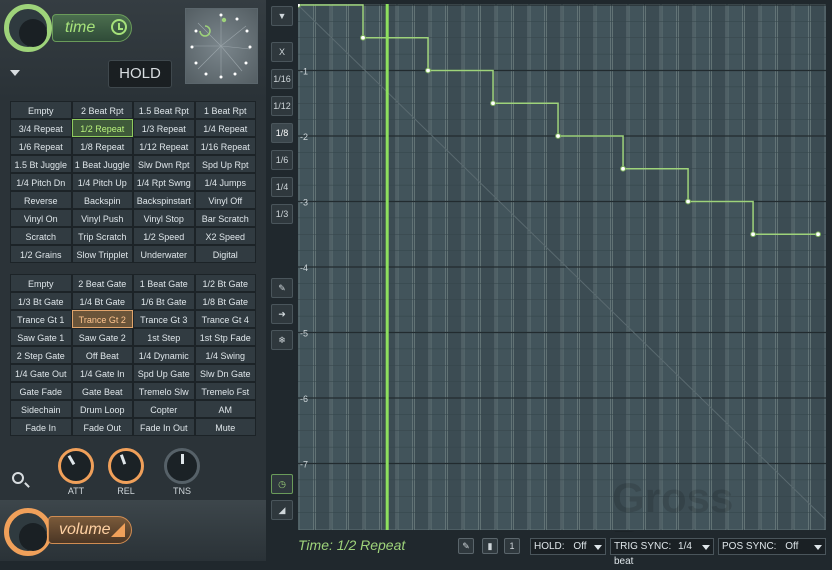  I want to click on volume-preset-button: 1/4 Swing, so click(225, 355).